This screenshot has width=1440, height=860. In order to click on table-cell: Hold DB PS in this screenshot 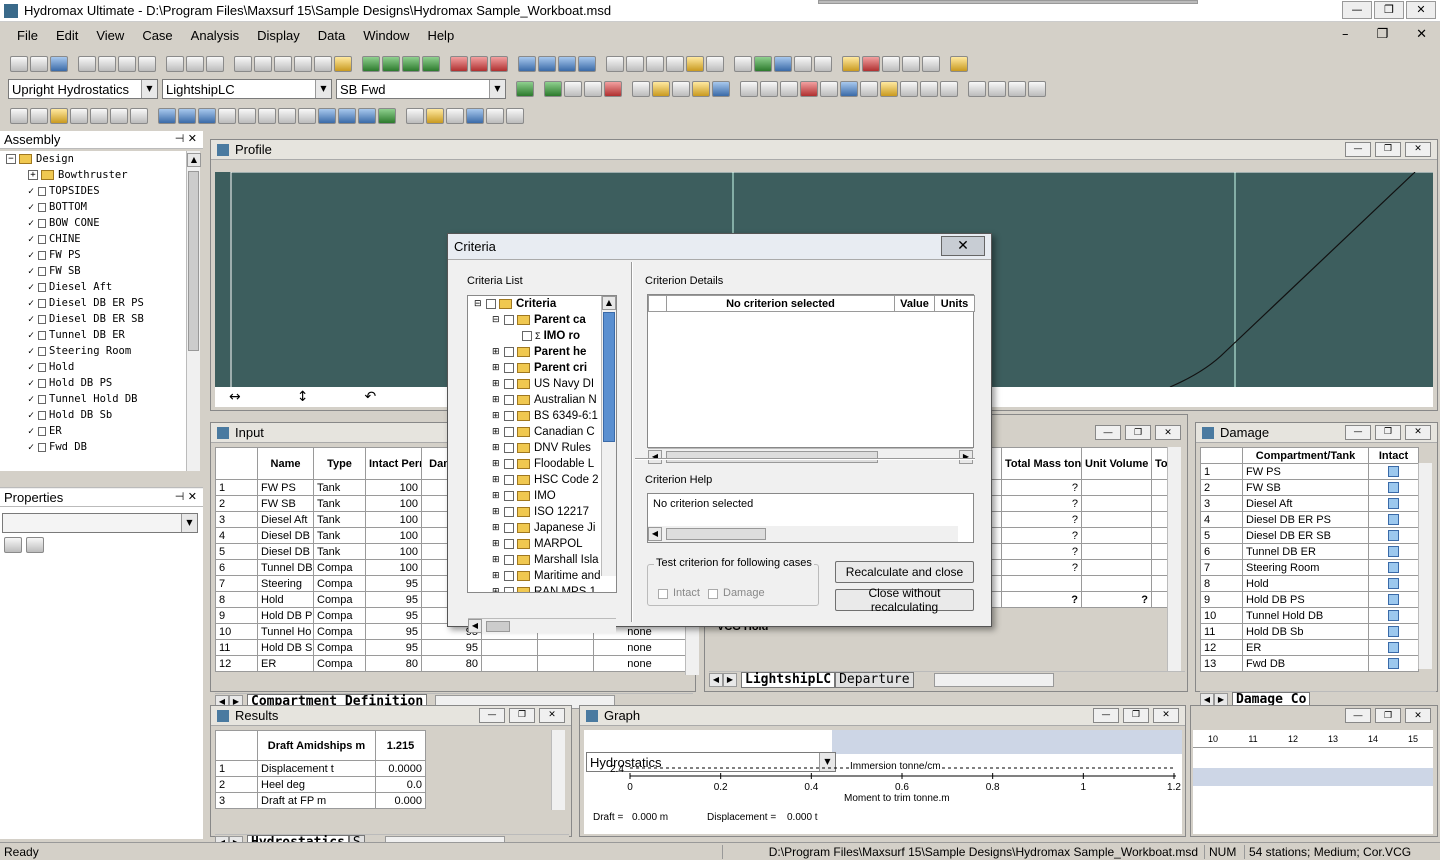, I will do `click(1305, 599)`.